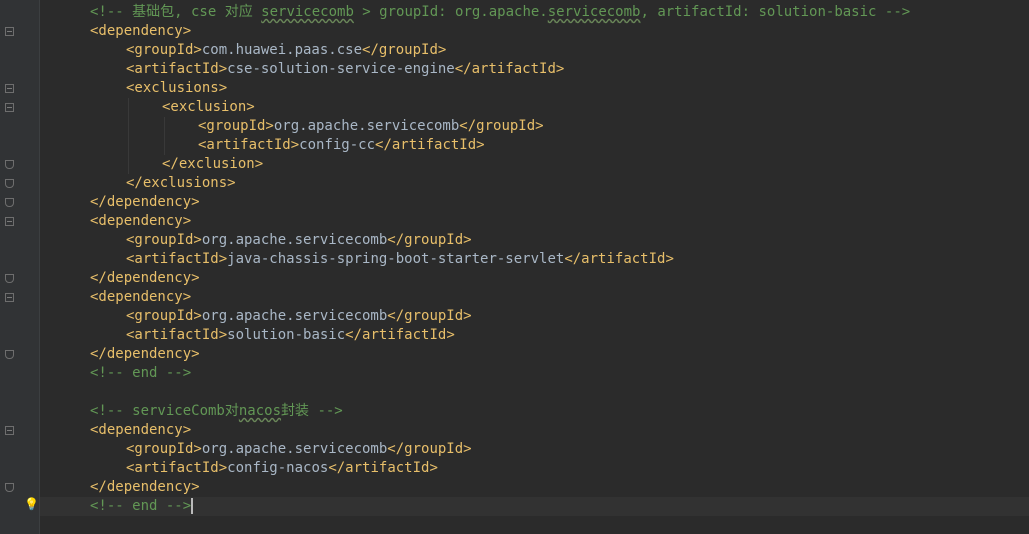 This screenshot has height=534, width=1029. I want to click on code-line-text: <artifactId>config-nacos</artifactId>, so click(282, 468).